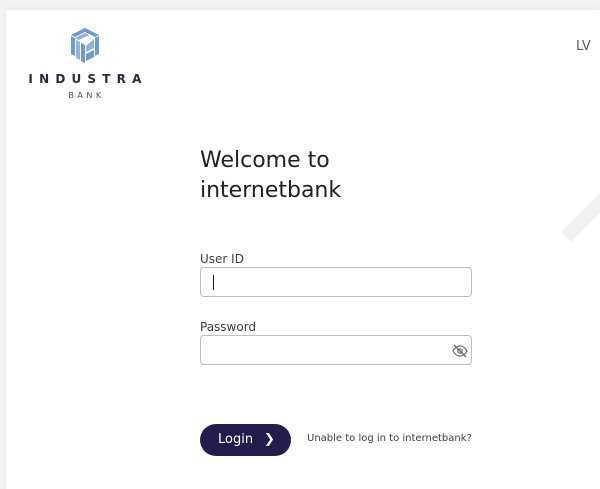 The width and height of the screenshot is (600, 489). I want to click on page-title: Welcome to internetbank, so click(271, 175).